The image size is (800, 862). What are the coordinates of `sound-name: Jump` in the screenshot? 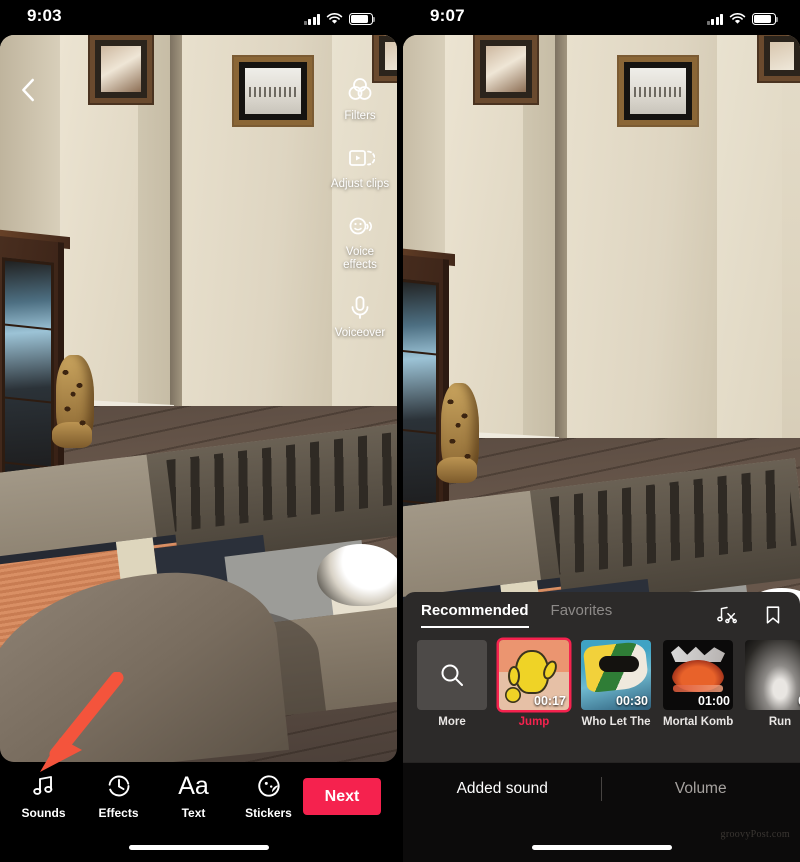 It's located at (534, 722).